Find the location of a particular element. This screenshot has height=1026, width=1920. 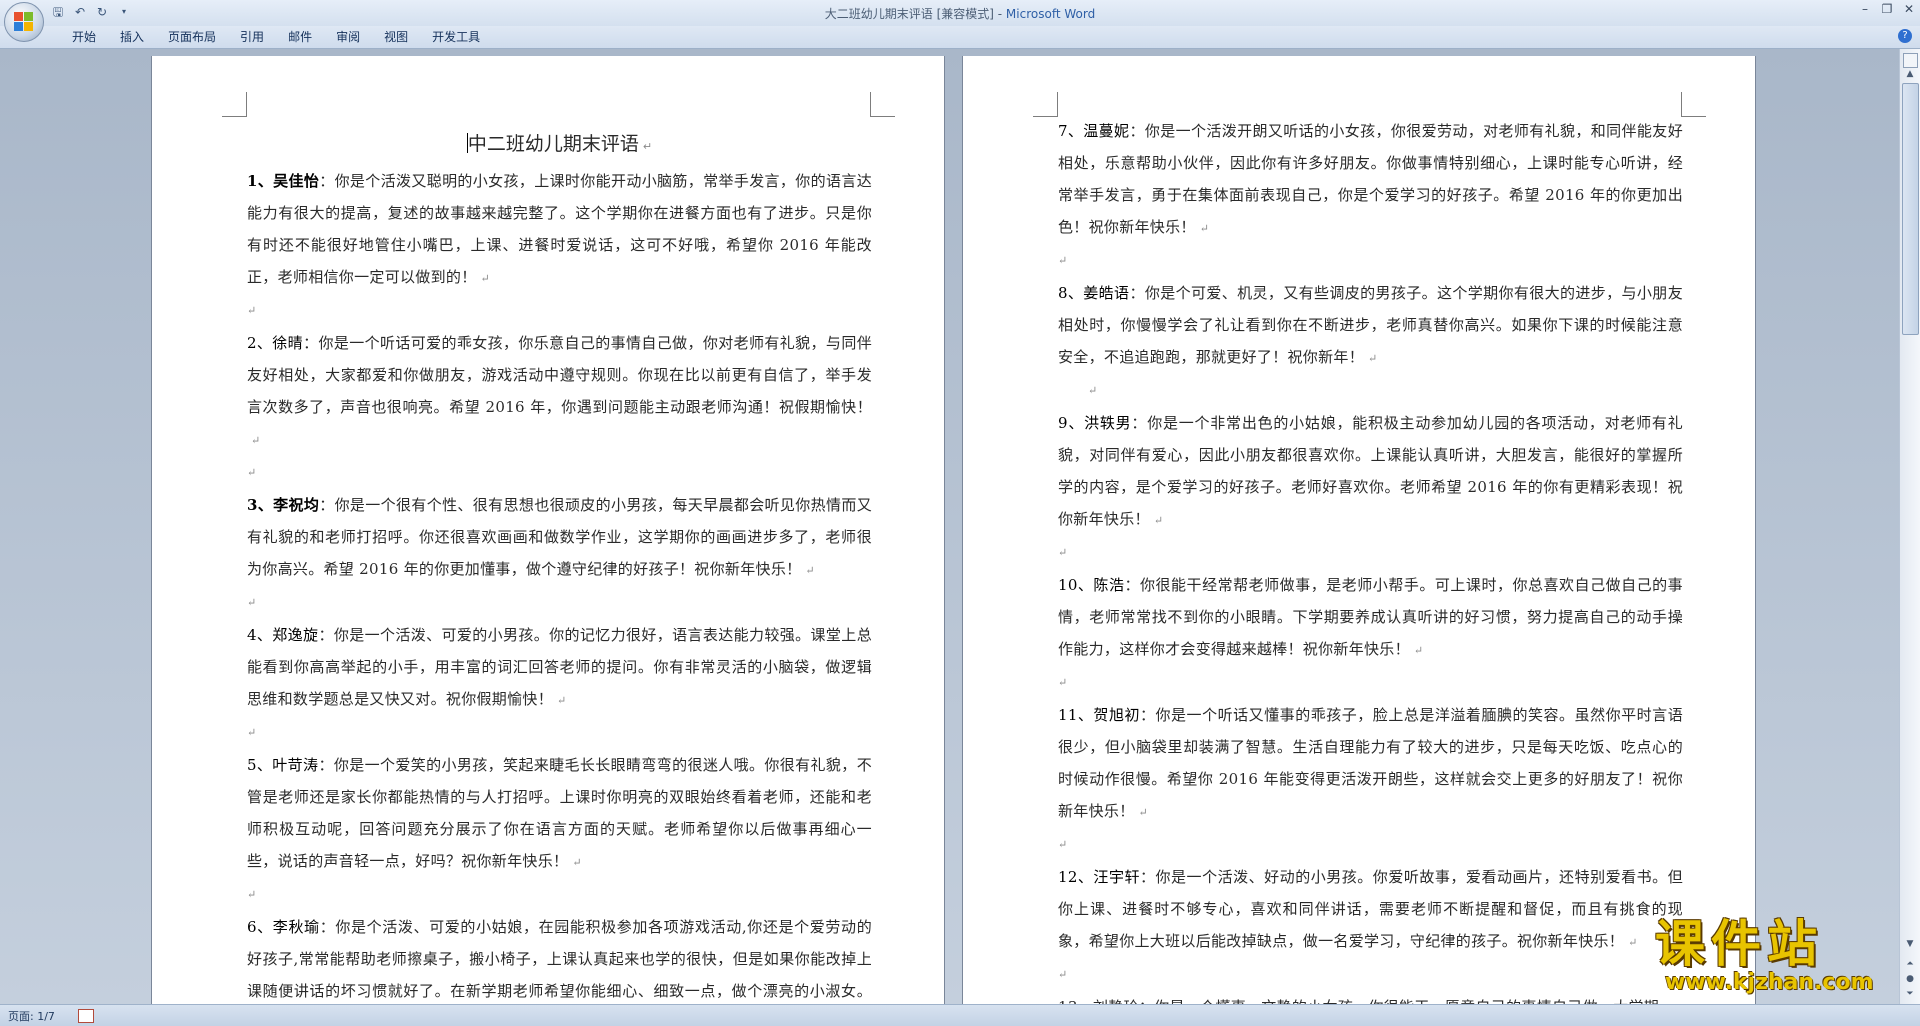

child-name: 8、姜皓语 is located at coordinates (1094, 293).